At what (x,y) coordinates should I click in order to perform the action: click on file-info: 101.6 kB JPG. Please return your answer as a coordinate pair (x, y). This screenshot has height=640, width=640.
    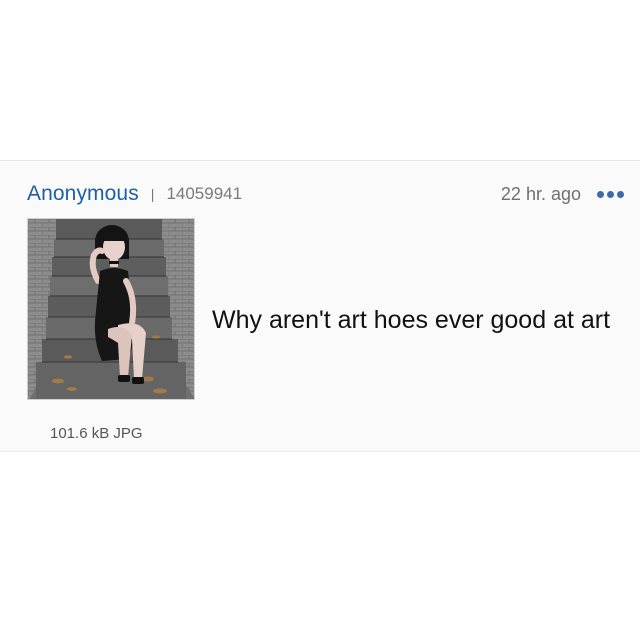
    Looking at the image, I should click on (96, 433).